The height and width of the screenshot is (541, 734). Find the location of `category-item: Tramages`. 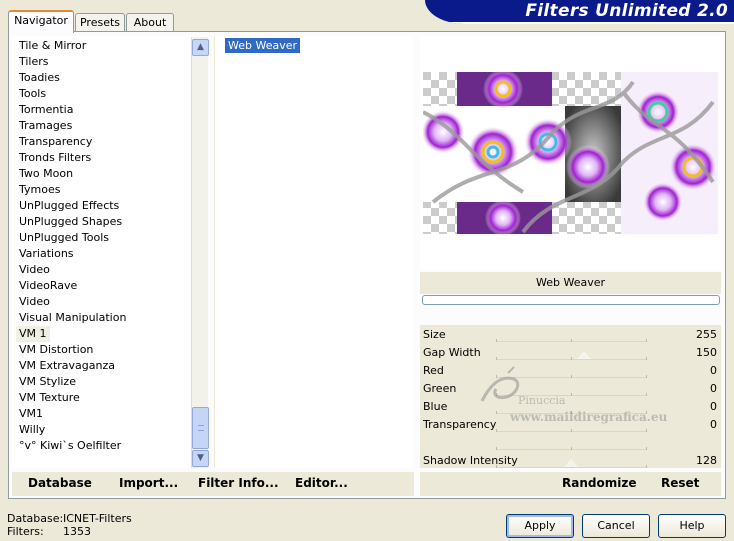

category-item: Tramages is located at coordinates (45, 126).